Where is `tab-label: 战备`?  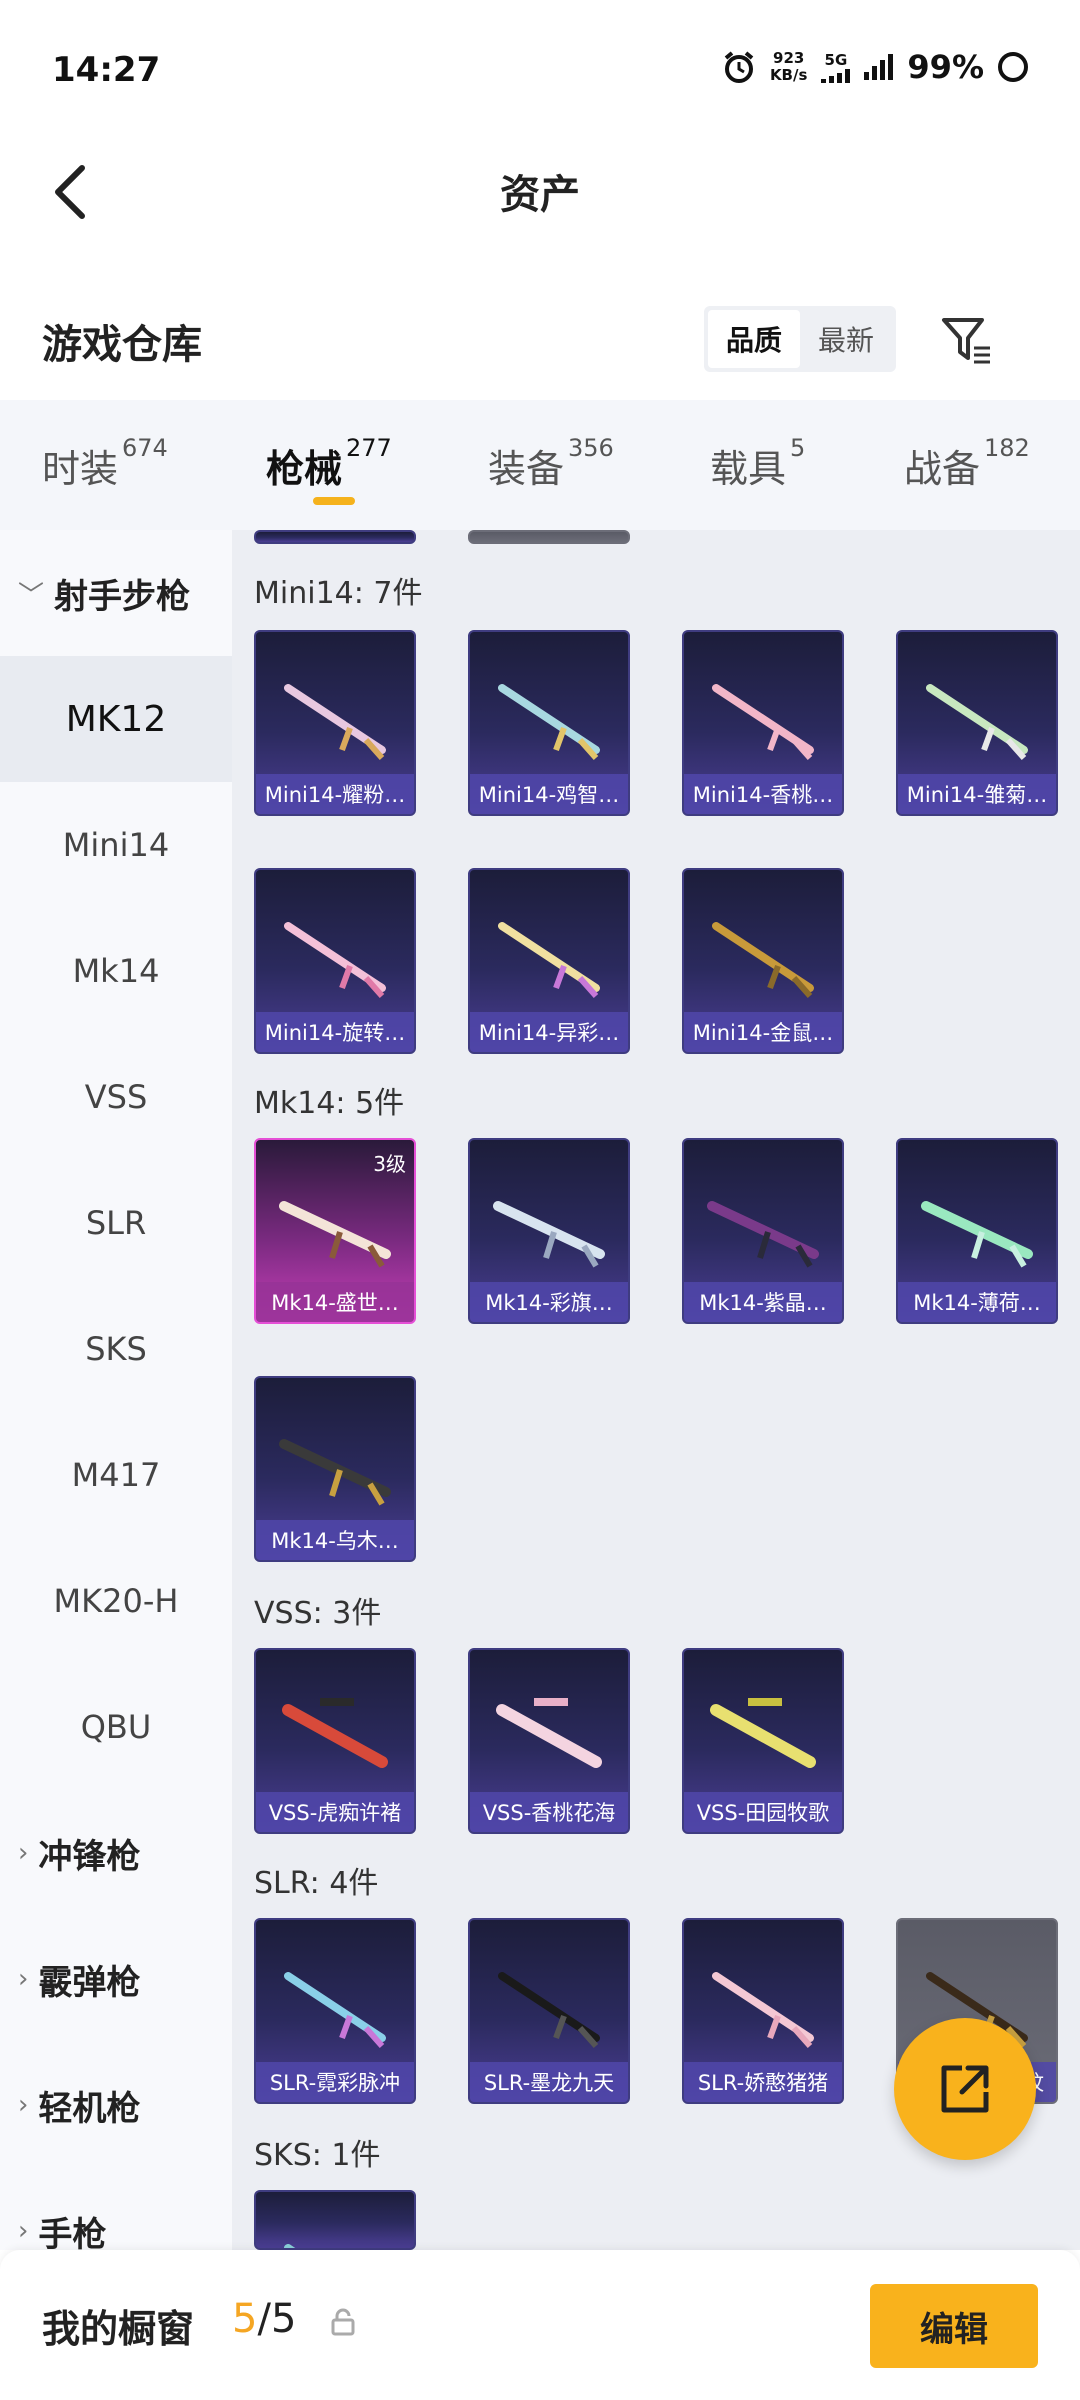 tab-label: 战备 is located at coordinates (942, 469).